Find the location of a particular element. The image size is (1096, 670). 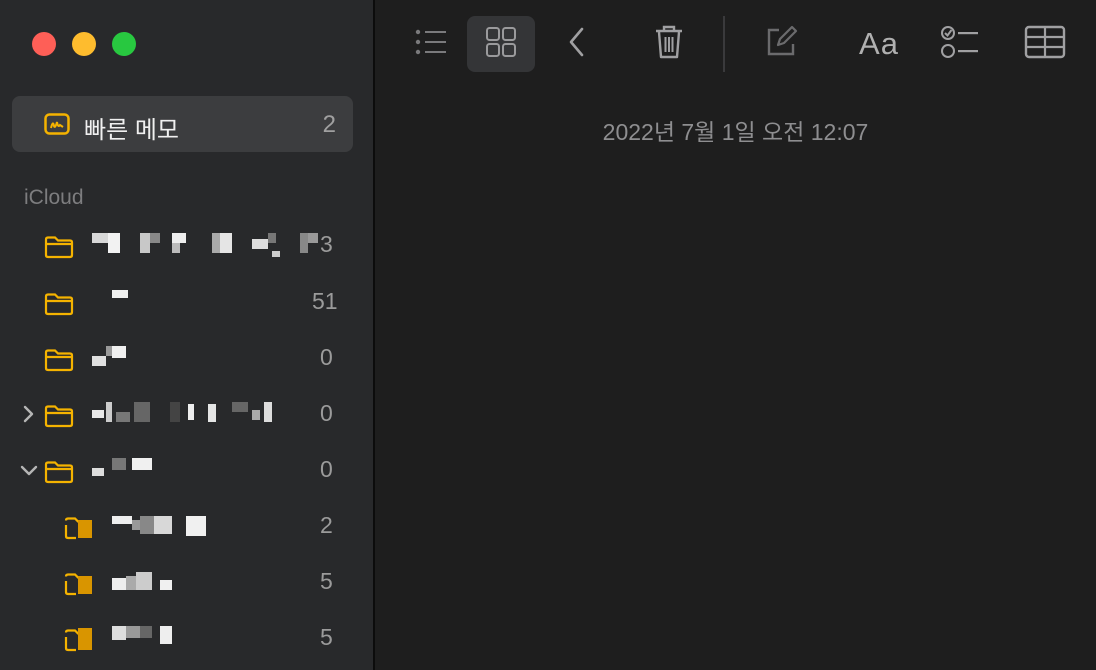

format-button: Aa is located at coordinates (879, 44).